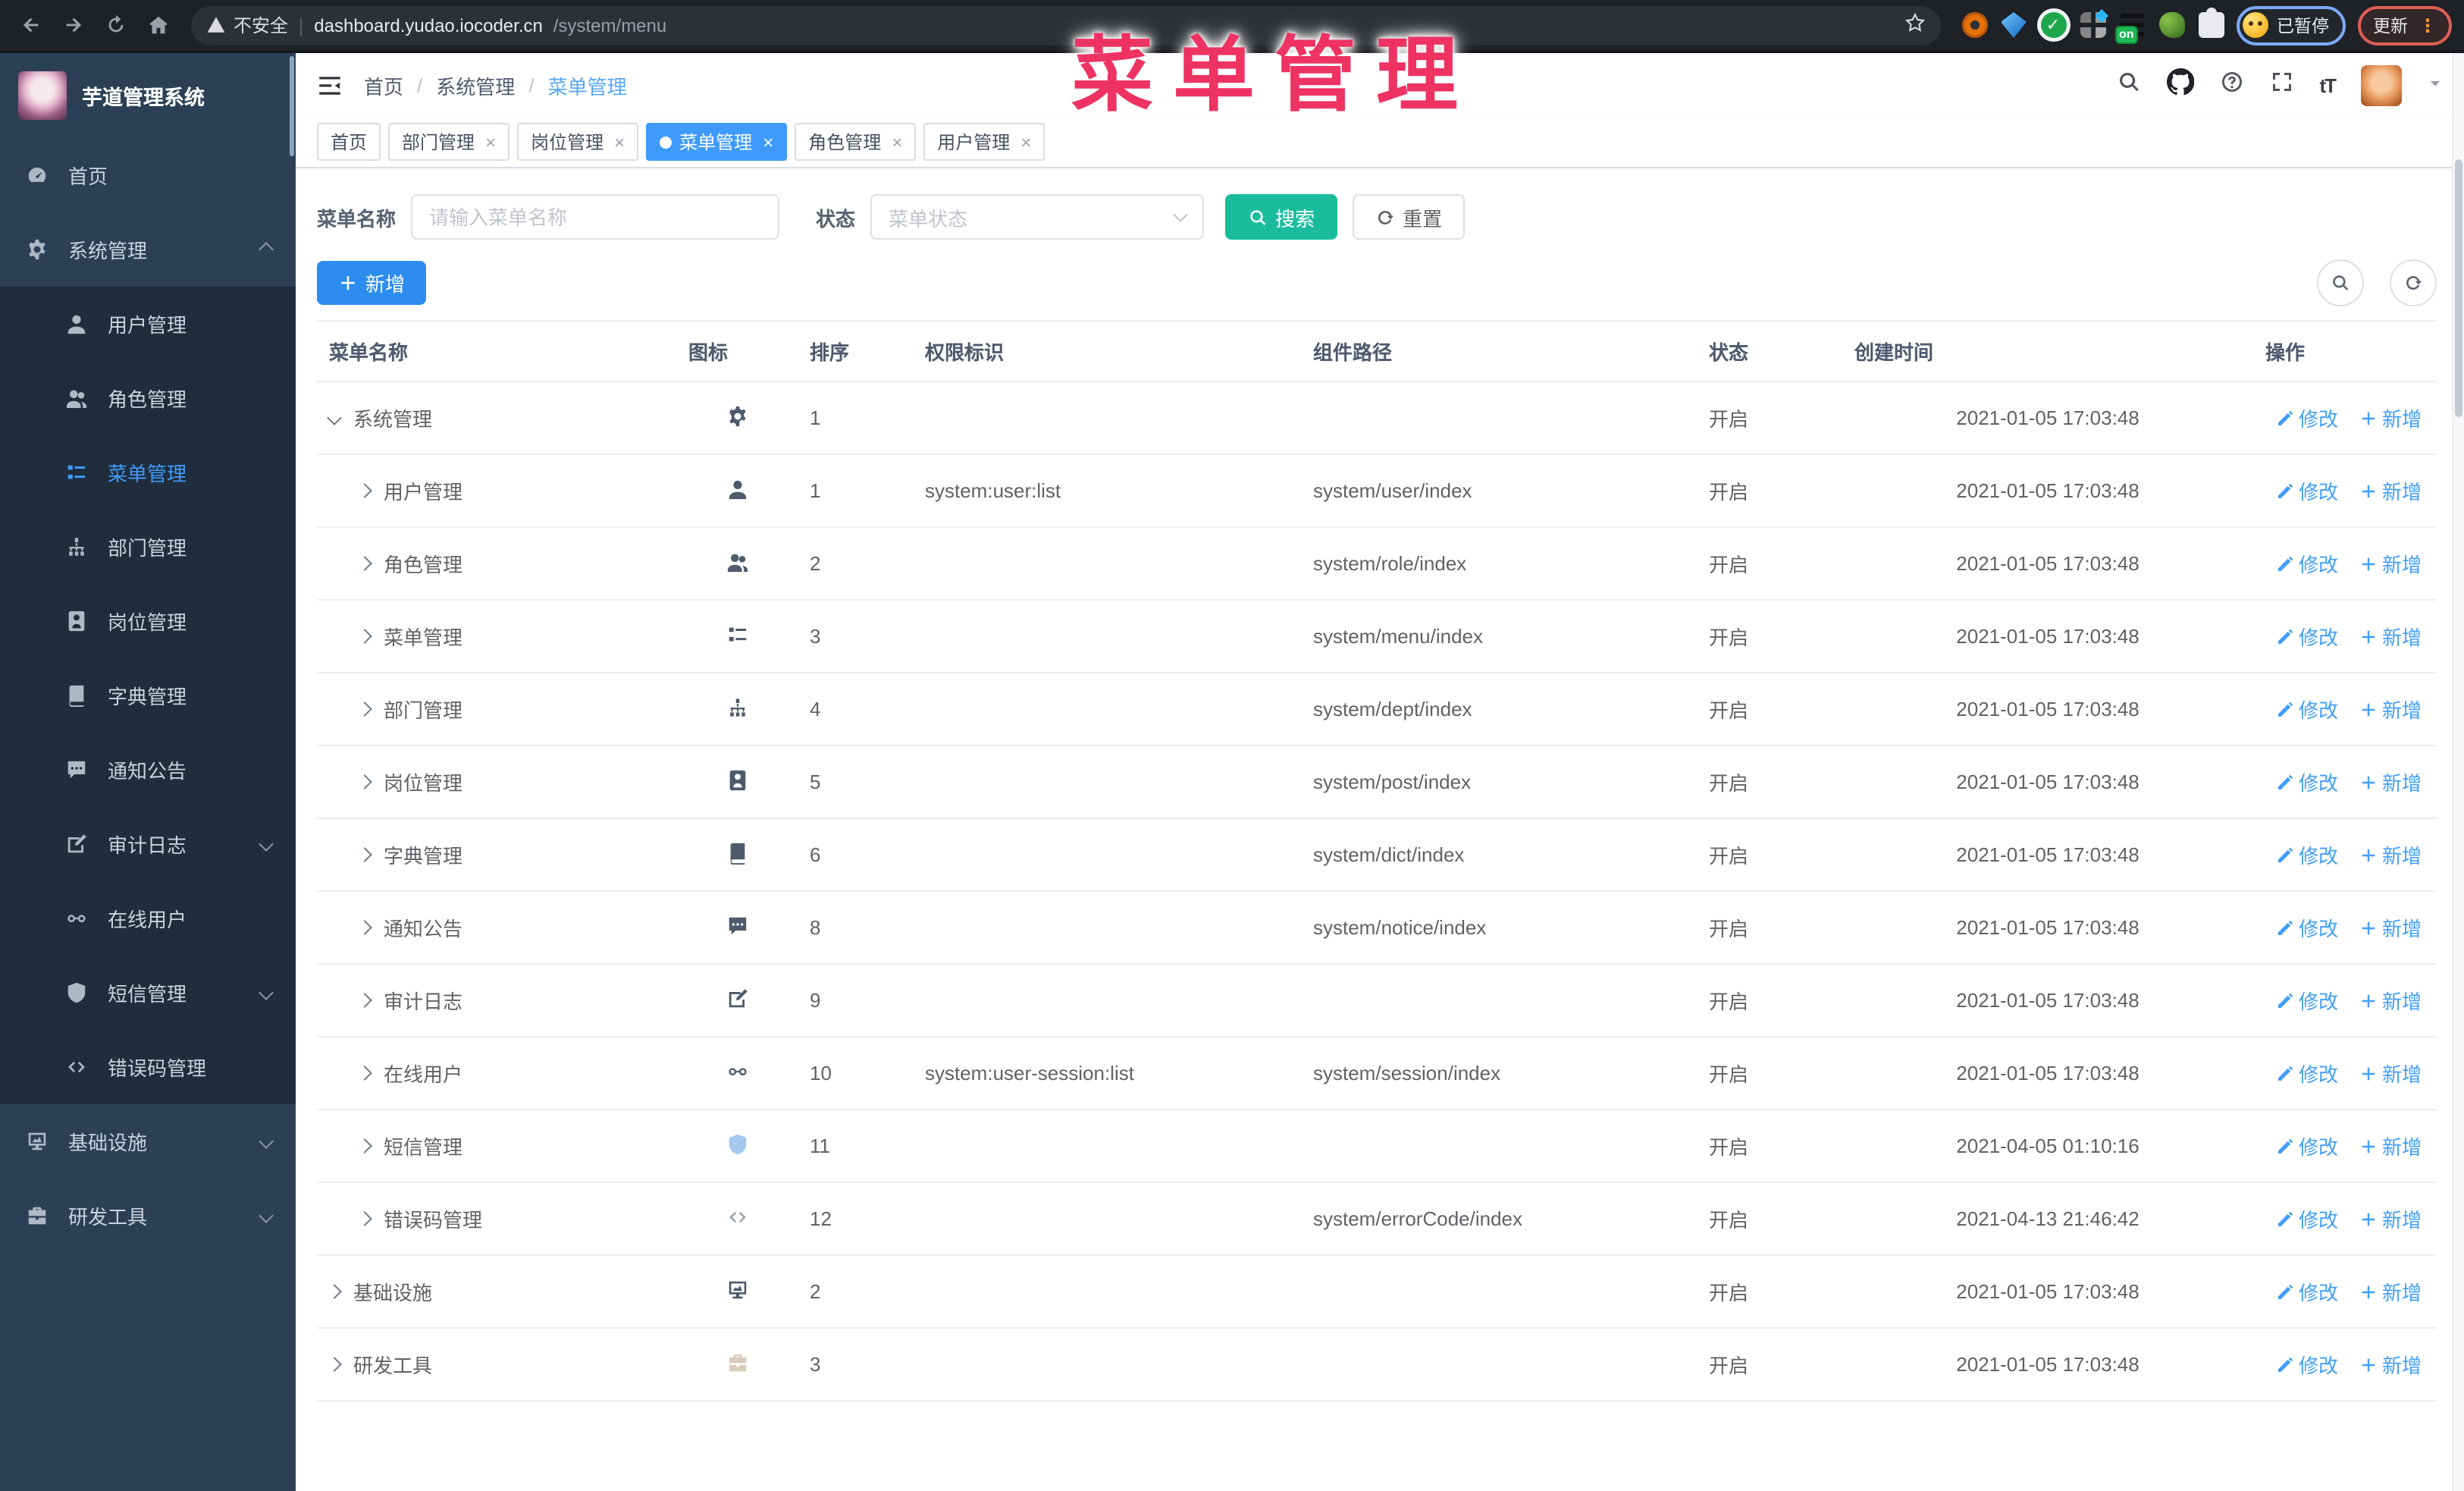 This screenshot has width=2464, height=1491. I want to click on user-menu-caret-icon, so click(2435, 85).